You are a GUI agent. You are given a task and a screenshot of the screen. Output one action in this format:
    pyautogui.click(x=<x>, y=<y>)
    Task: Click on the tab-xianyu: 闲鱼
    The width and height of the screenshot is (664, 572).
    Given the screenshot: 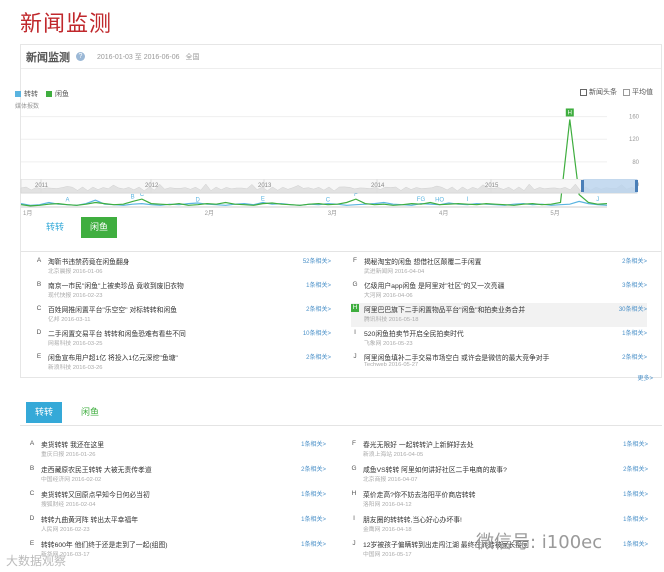 What is the action you would take?
    pyautogui.click(x=90, y=412)
    